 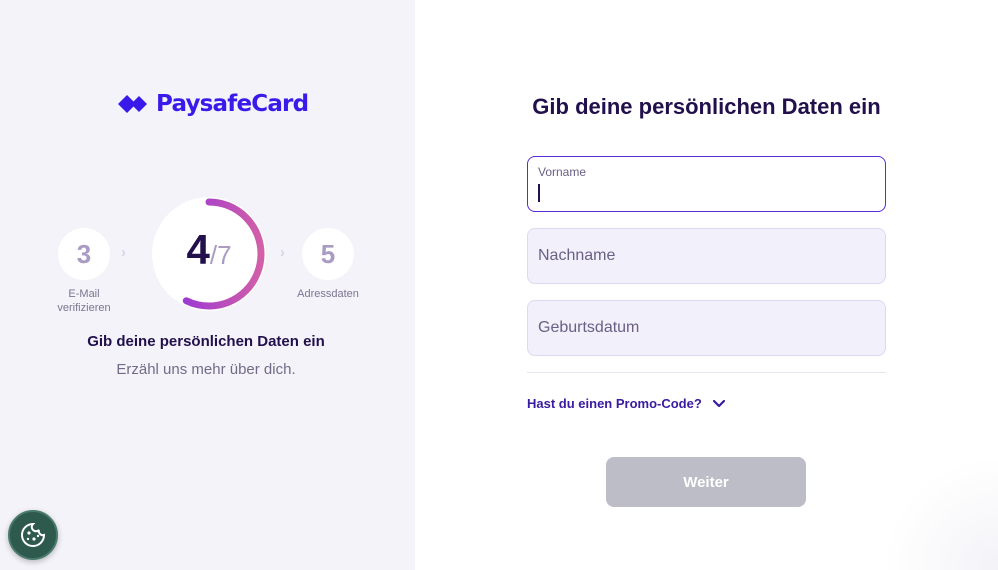 I want to click on step-previous-label-line1: E-Mail, so click(x=84, y=294).